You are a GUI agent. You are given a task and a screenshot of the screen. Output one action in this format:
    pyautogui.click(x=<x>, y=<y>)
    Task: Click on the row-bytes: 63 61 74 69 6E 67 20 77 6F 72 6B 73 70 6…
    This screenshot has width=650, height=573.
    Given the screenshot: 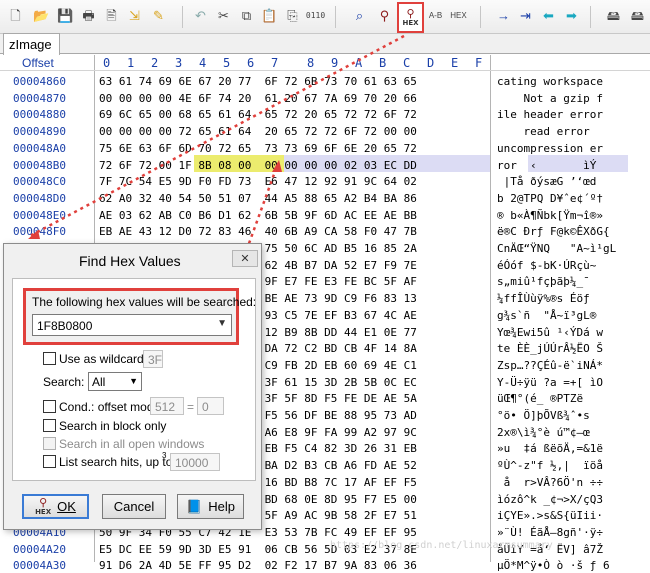 What is the action you would take?
    pyautogui.click(x=258, y=81)
    